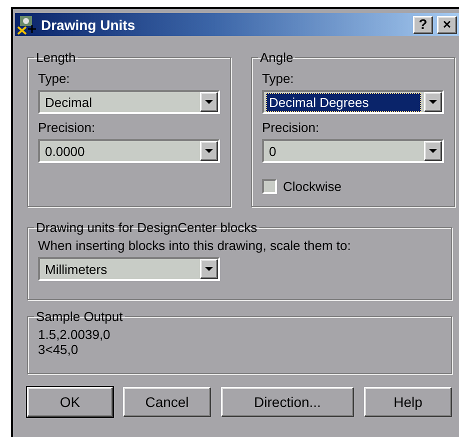 Image resolution: width=459 pixels, height=437 pixels. What do you see at coordinates (273, 151) in the screenshot?
I see `dropdown-value: 0` at bounding box center [273, 151].